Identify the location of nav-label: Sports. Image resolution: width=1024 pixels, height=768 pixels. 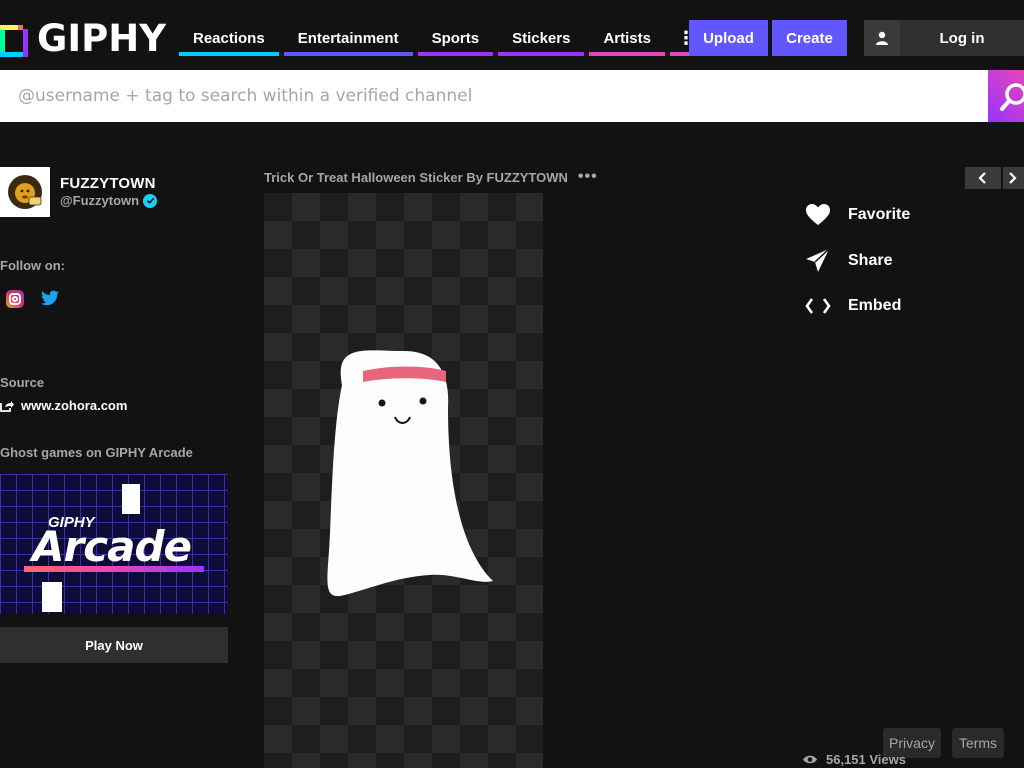
(455, 38).